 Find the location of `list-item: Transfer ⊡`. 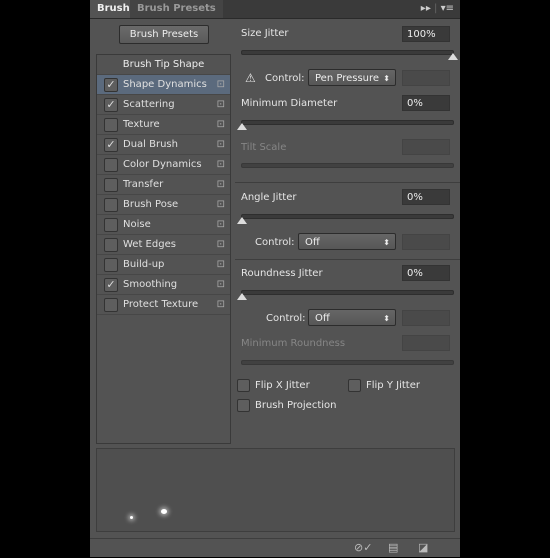

list-item: Transfer ⊡ is located at coordinates (163, 185).